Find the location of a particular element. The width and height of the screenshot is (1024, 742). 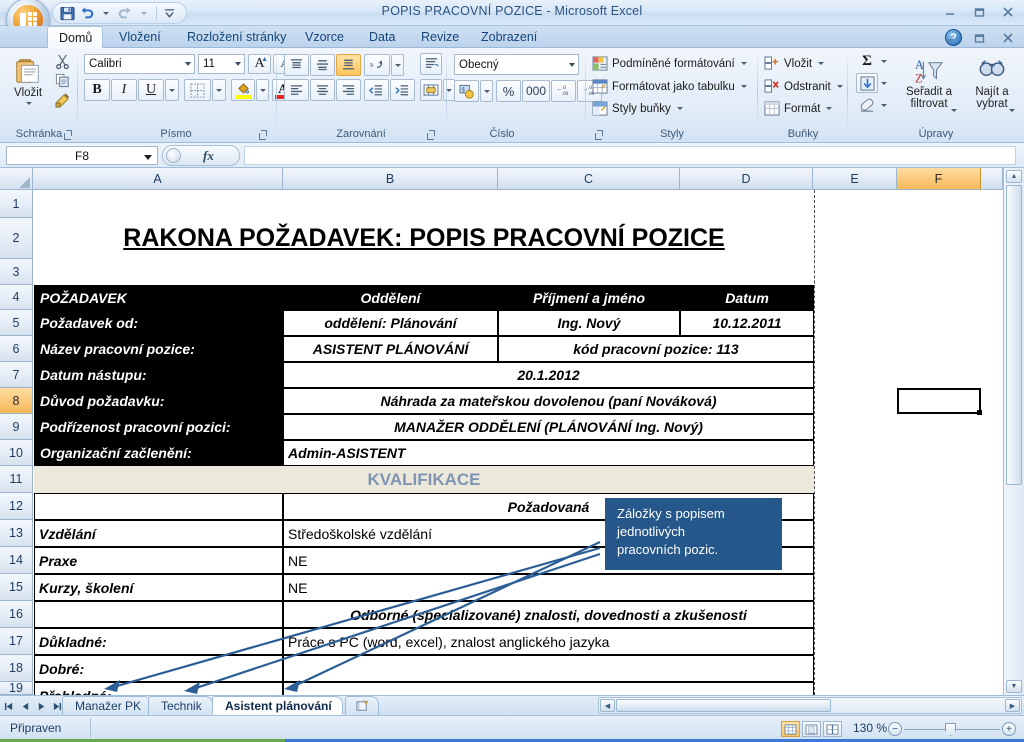

sheet-tab-manazer-pk: Manažer PK is located at coordinates (107, 705).